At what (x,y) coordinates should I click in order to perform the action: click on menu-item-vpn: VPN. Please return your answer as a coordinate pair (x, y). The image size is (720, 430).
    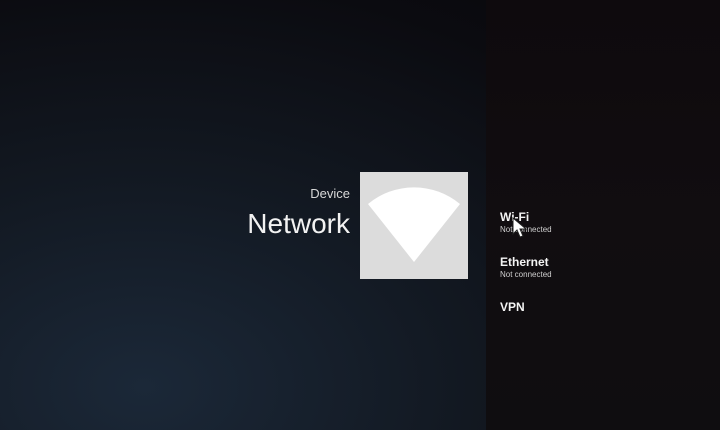
    Looking at the image, I should click on (600, 307).